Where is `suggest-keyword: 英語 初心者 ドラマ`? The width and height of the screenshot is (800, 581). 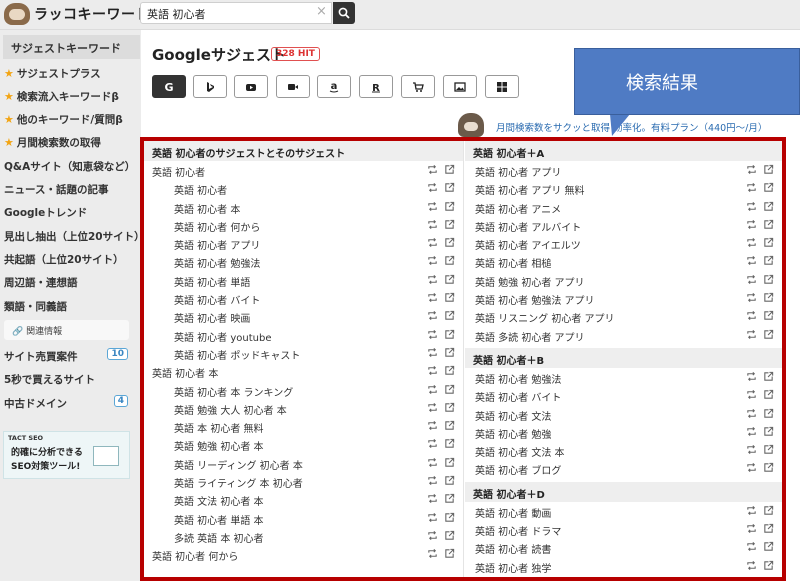 suggest-keyword: 英語 初心者 ドラマ is located at coordinates (518, 532).